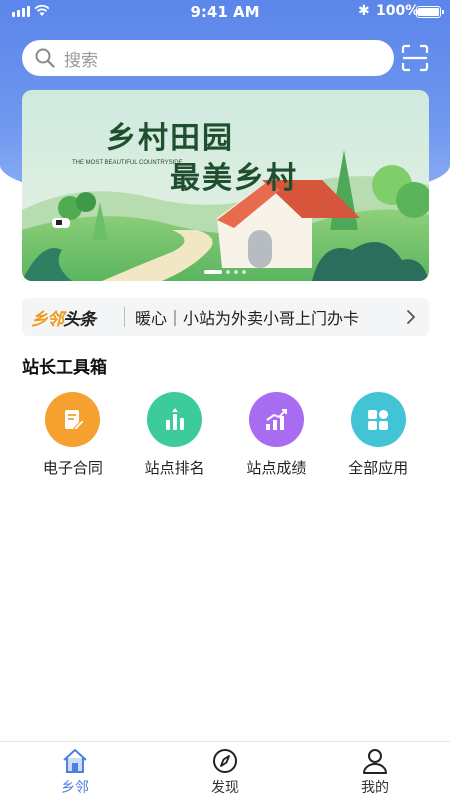  I want to click on toolbox-title: 站长工具箱, so click(64, 368).